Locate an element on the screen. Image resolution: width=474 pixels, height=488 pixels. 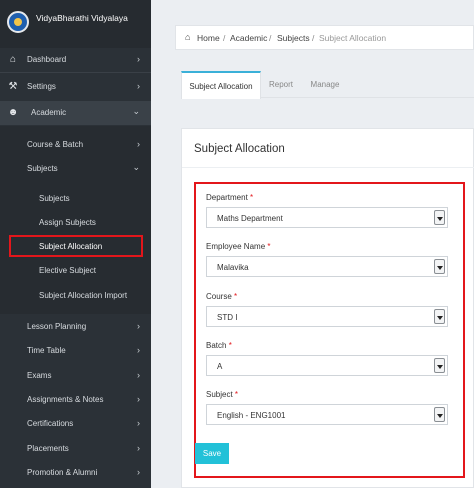
sidebar-item-label: Elective Subject is located at coordinates (67, 270).